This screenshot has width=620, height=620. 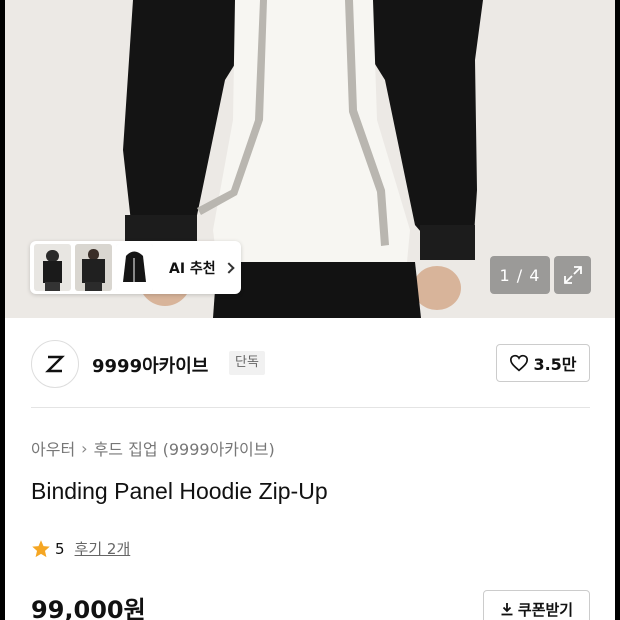 What do you see at coordinates (310, 363) in the screenshot?
I see `brand-row: 9999아카이브 단독 3.5만` at bounding box center [310, 363].